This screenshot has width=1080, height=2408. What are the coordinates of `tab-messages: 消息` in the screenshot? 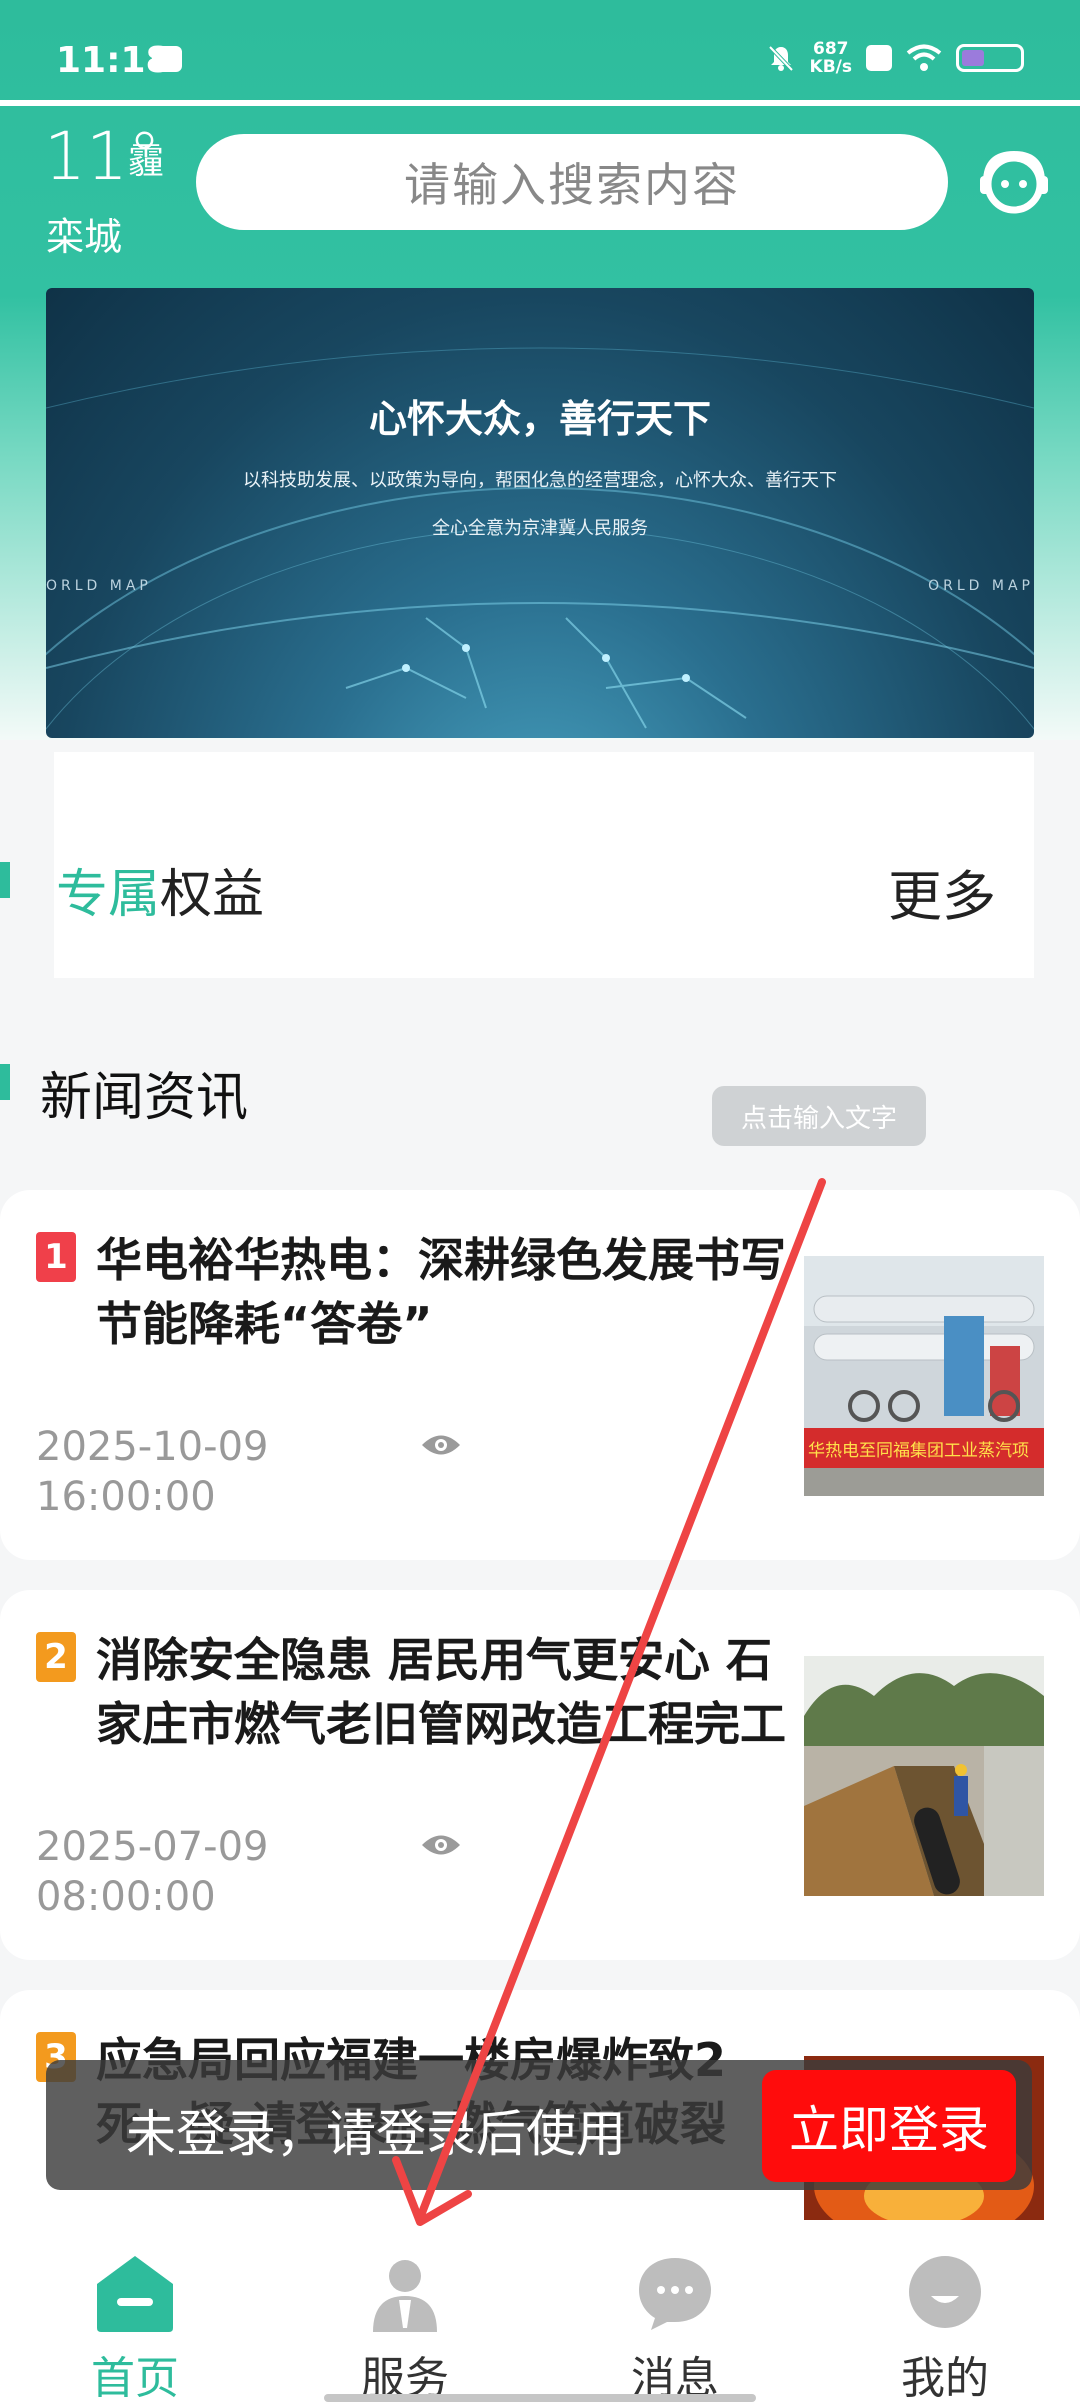 It's located at (675, 2314).